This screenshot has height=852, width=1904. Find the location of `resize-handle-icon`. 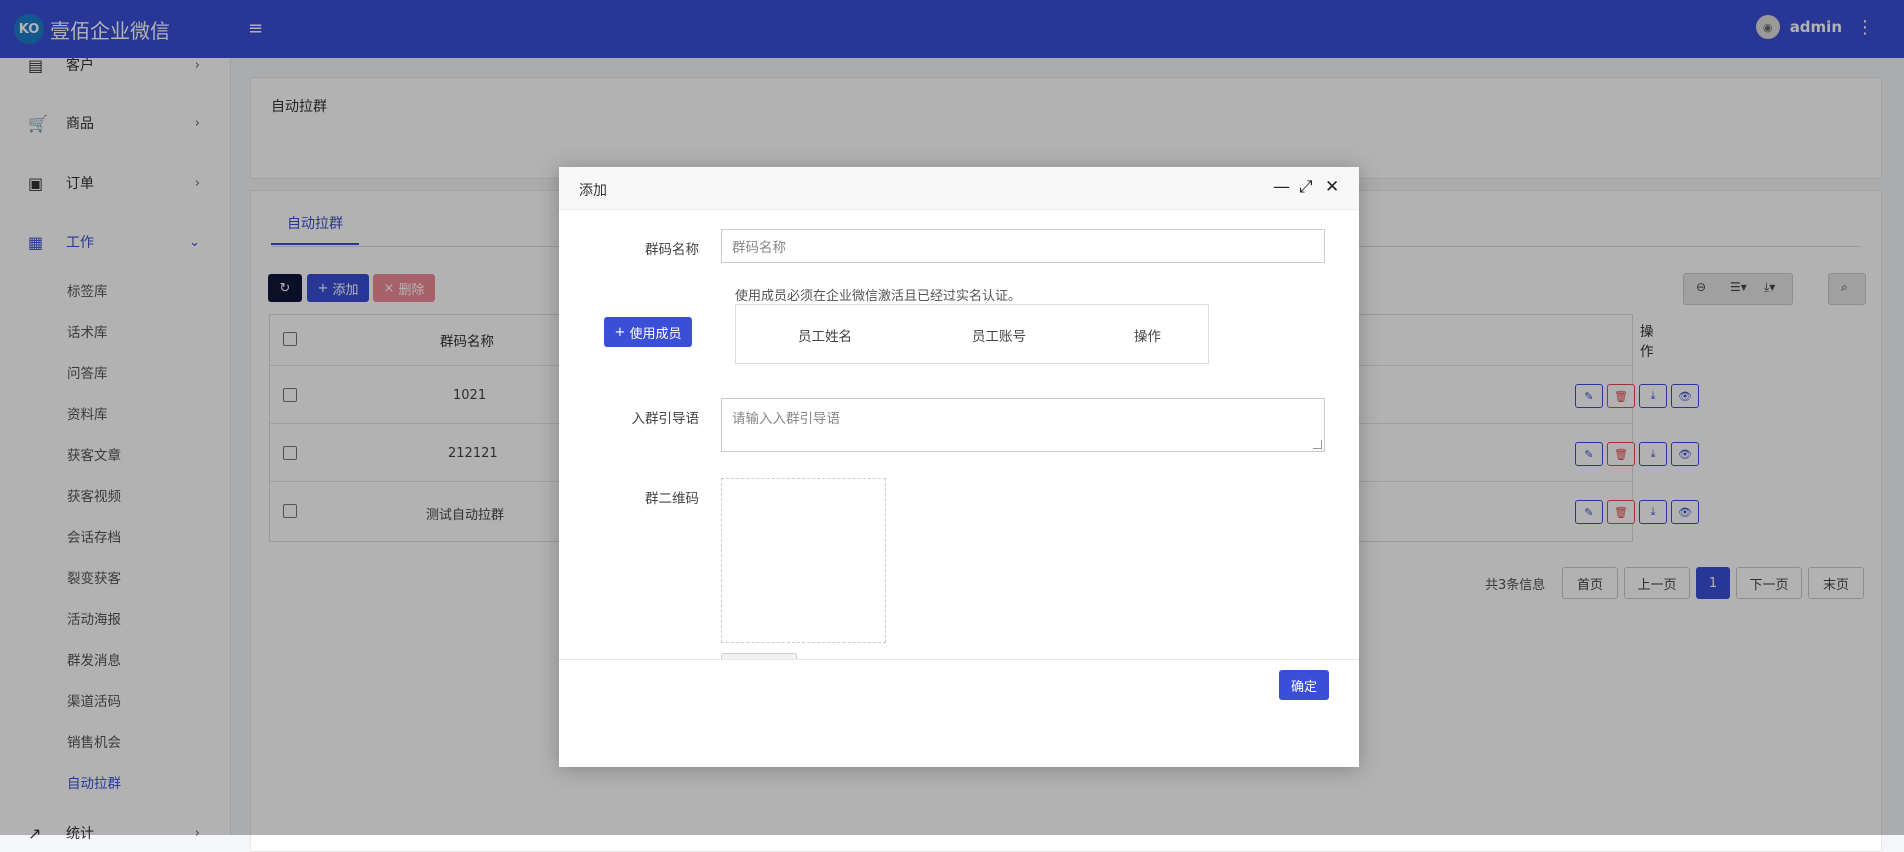

resize-handle-icon is located at coordinates (1317, 444).